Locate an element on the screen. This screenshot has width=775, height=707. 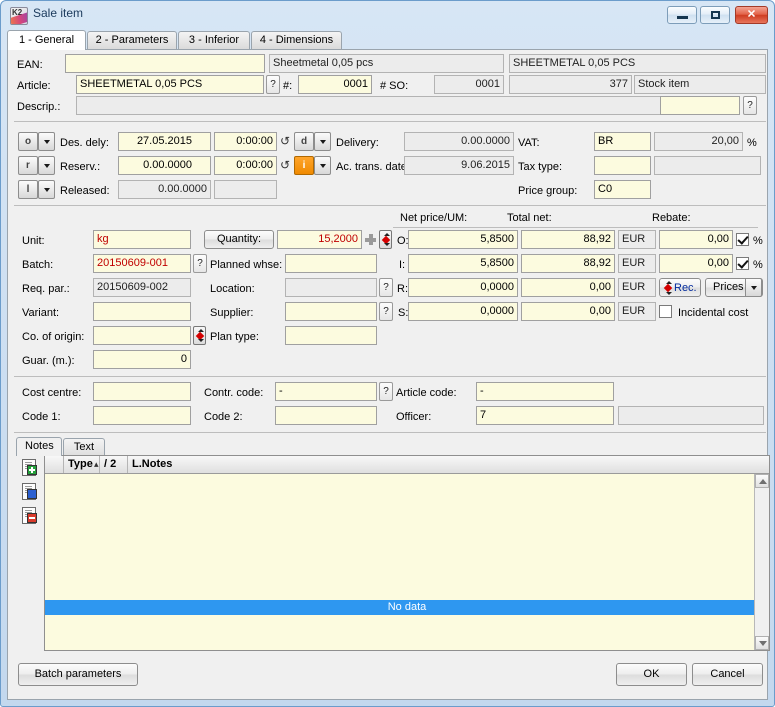
maximize-button is located at coordinates (715, 15).